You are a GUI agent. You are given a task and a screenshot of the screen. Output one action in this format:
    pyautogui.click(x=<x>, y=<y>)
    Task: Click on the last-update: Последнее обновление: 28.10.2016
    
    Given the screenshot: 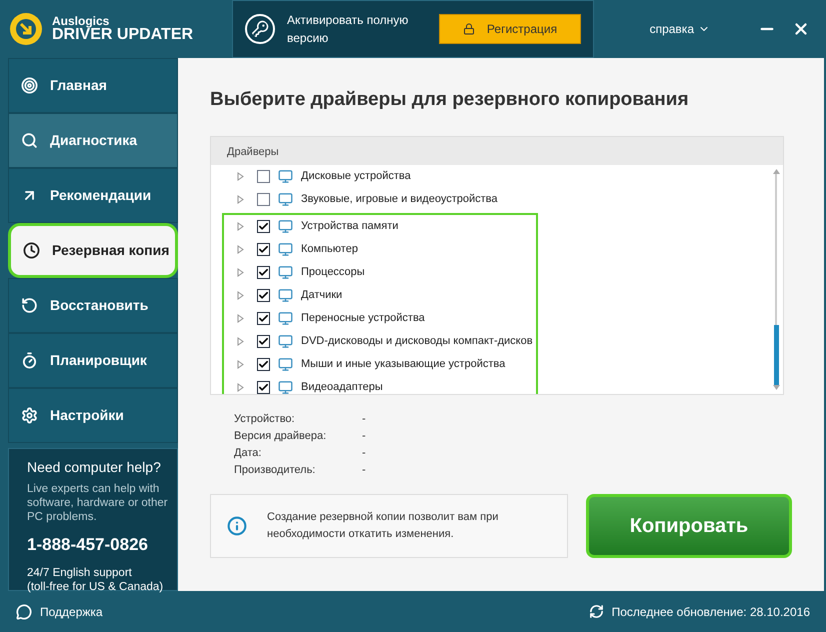 What is the action you would take?
    pyautogui.click(x=711, y=612)
    